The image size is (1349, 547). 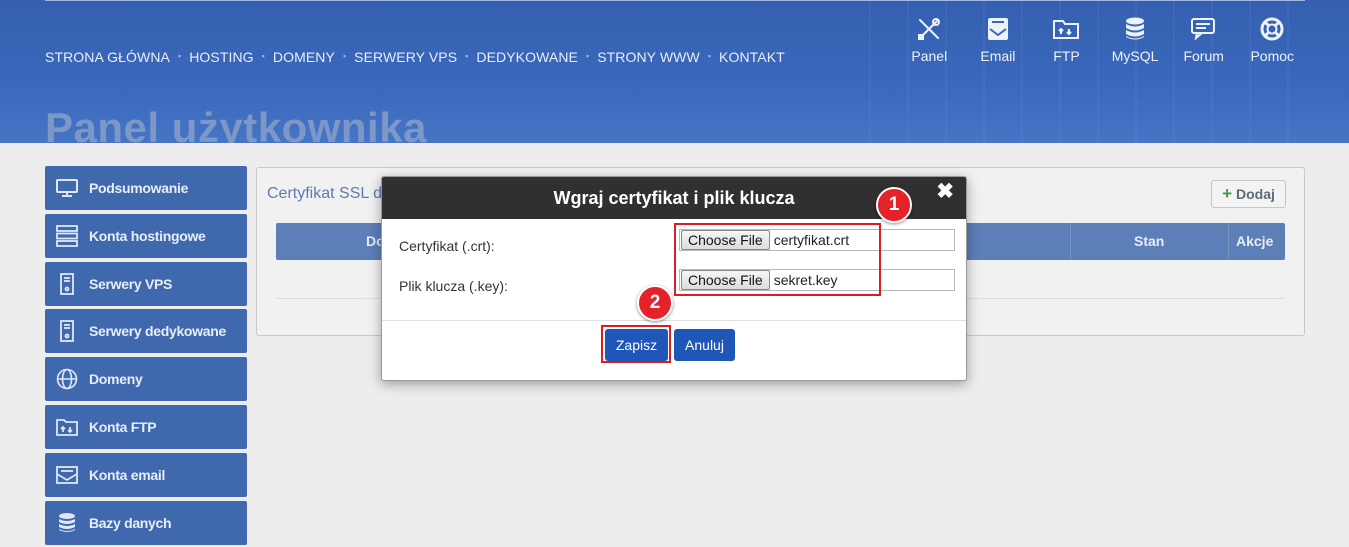 I want to click on tool-panel: Panel, so click(x=929, y=40).